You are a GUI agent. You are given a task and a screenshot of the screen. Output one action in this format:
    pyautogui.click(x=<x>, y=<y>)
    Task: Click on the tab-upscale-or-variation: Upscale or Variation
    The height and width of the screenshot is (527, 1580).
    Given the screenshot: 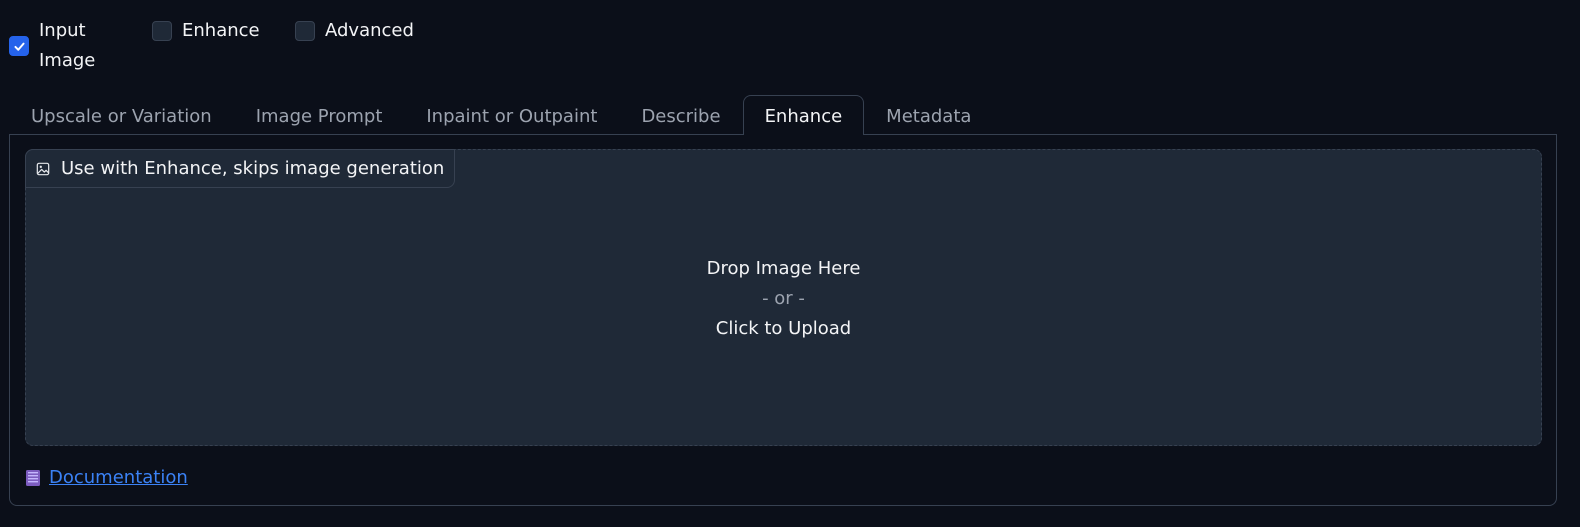 What is the action you would take?
    pyautogui.click(x=121, y=115)
    